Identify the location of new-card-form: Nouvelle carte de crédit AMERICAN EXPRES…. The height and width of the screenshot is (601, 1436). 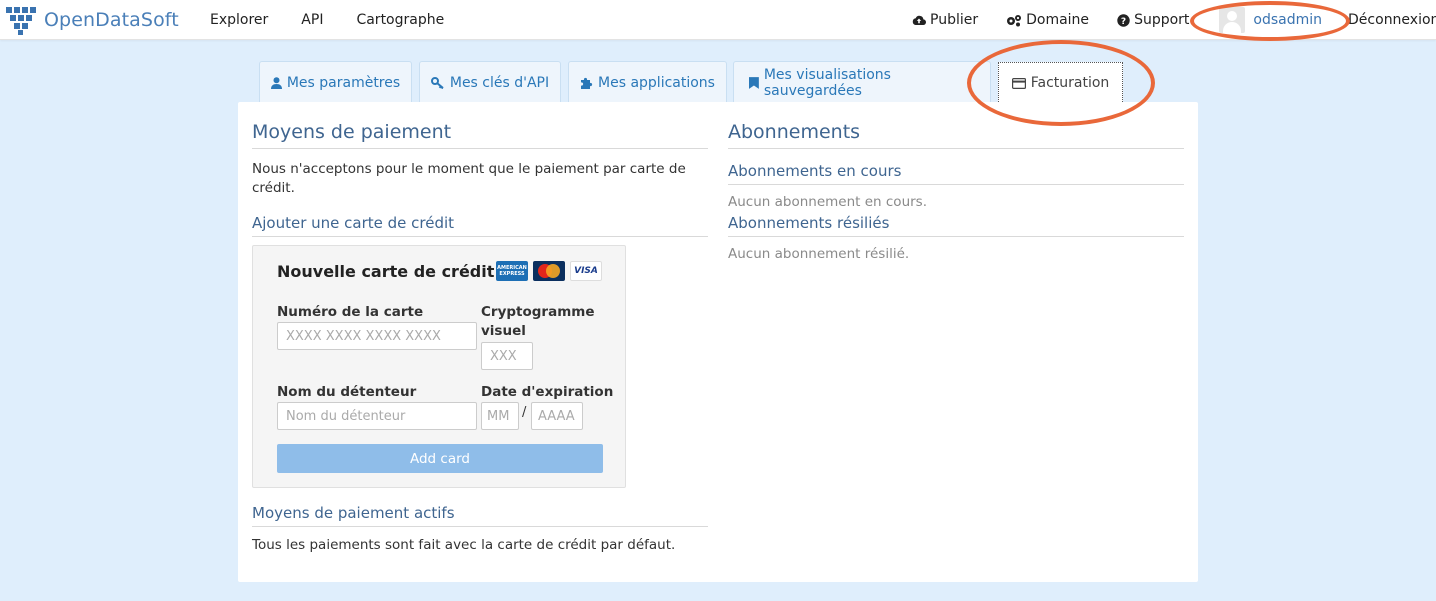
(439, 366).